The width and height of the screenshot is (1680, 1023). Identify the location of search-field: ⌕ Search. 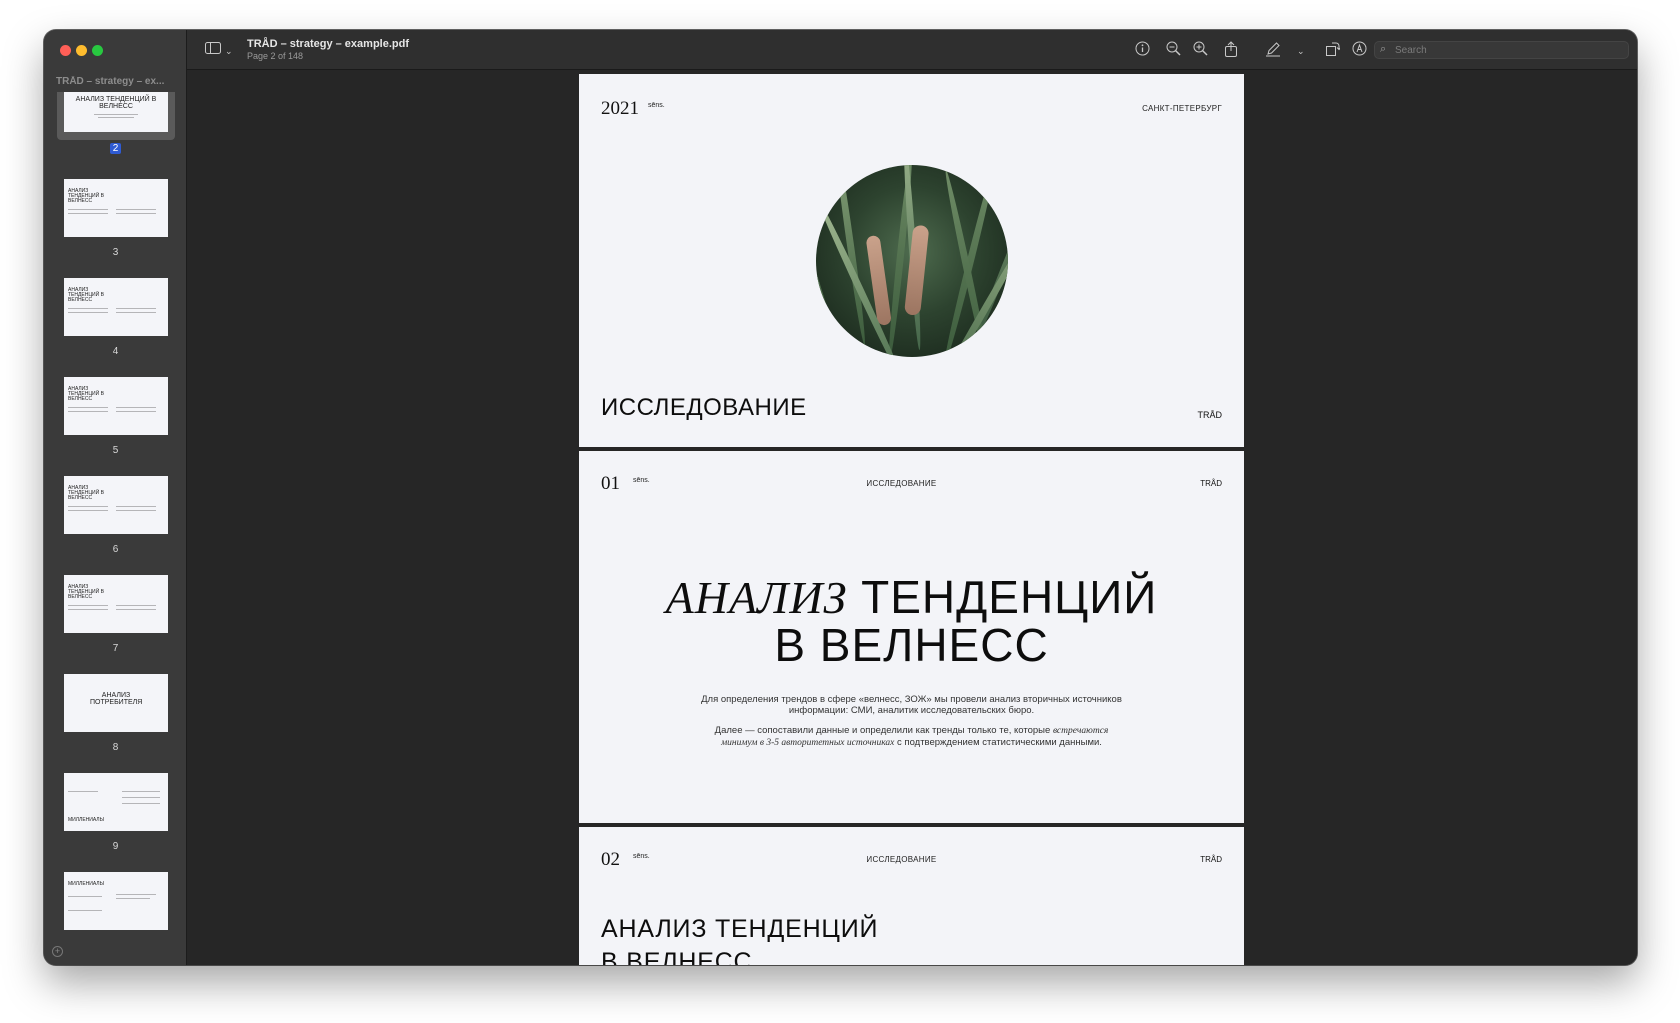
(1501, 50).